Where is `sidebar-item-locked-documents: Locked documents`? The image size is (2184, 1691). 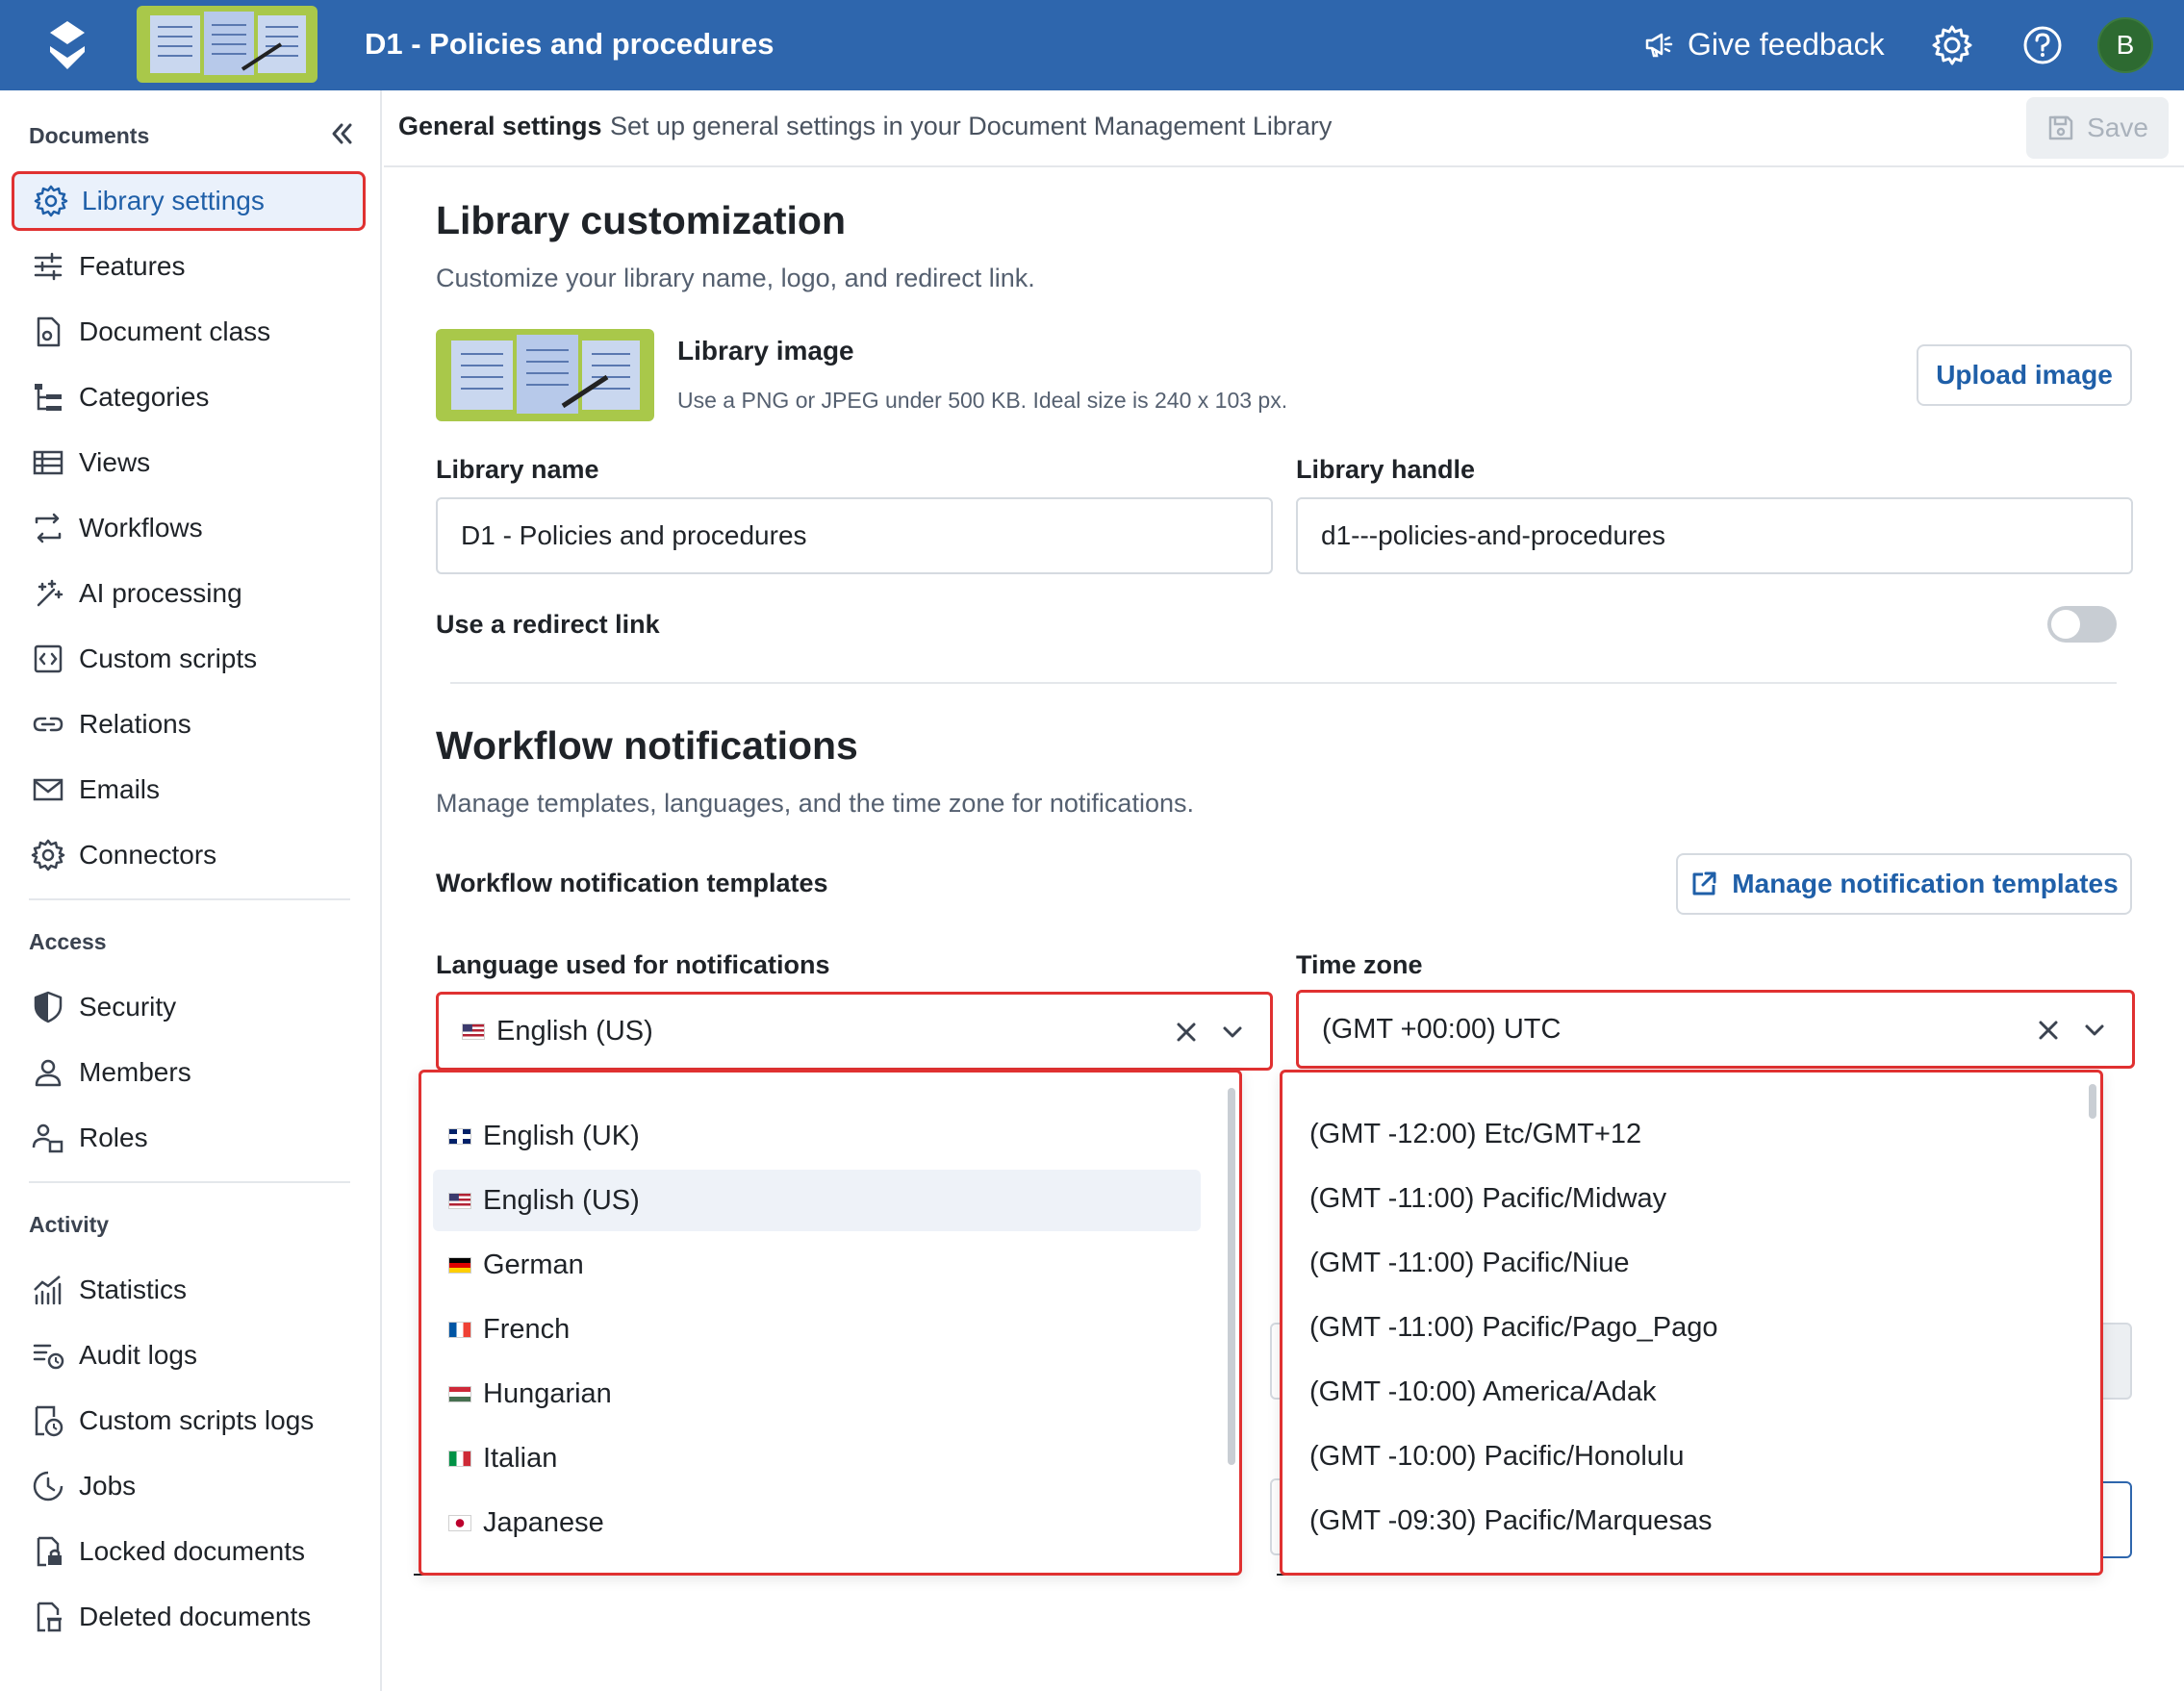
sidebar-item-locked-documents: Locked documents is located at coordinates (189, 1551).